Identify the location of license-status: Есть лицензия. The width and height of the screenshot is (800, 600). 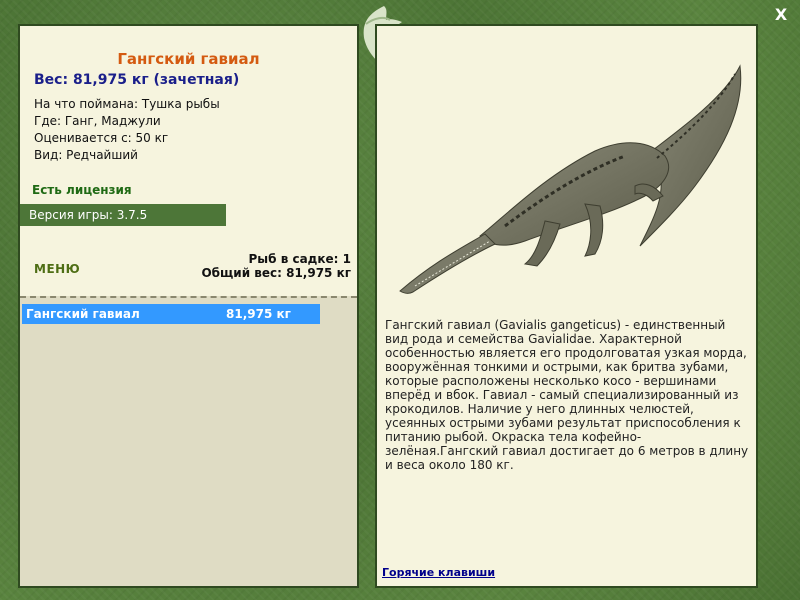
(82, 190).